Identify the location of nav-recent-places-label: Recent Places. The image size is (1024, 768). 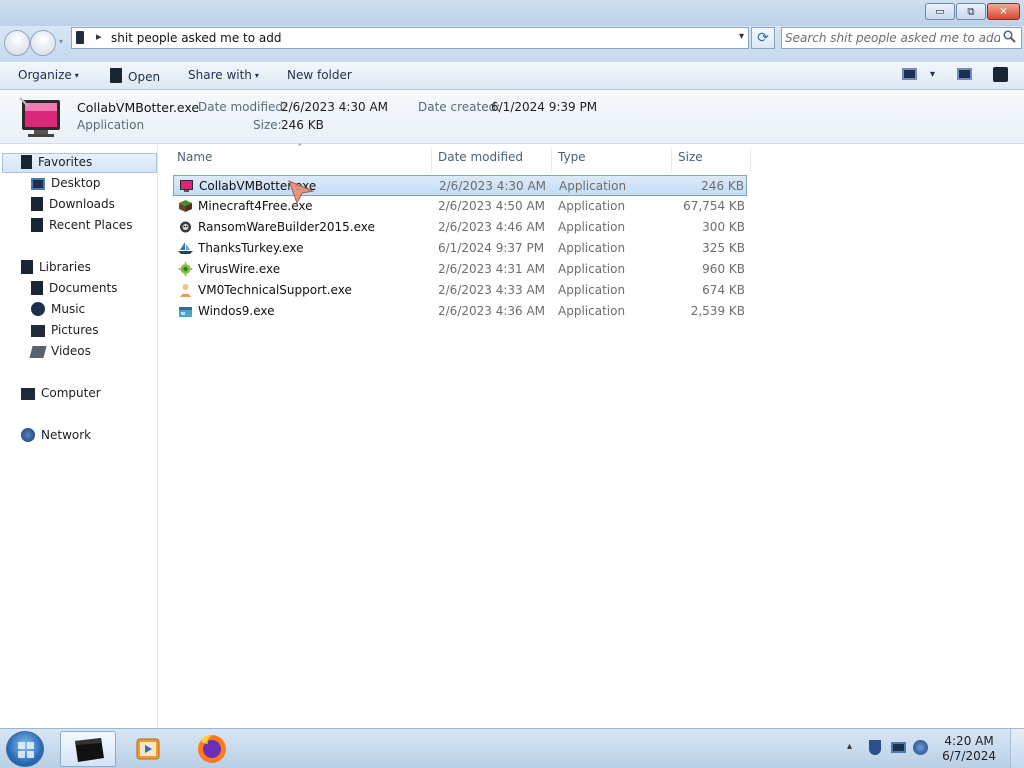
(91, 225).